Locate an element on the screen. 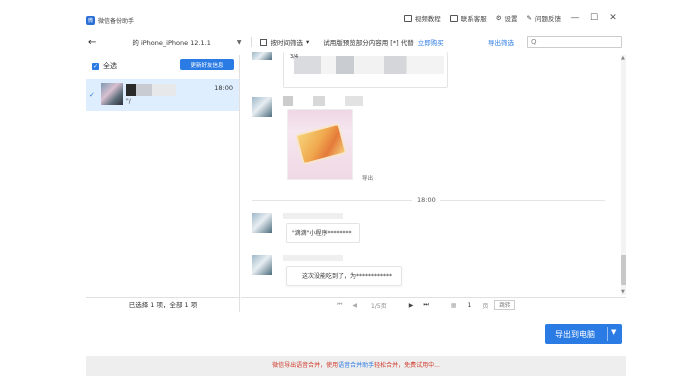  export-to-computer-button: 导出到电脑 ▼ is located at coordinates (583, 334).